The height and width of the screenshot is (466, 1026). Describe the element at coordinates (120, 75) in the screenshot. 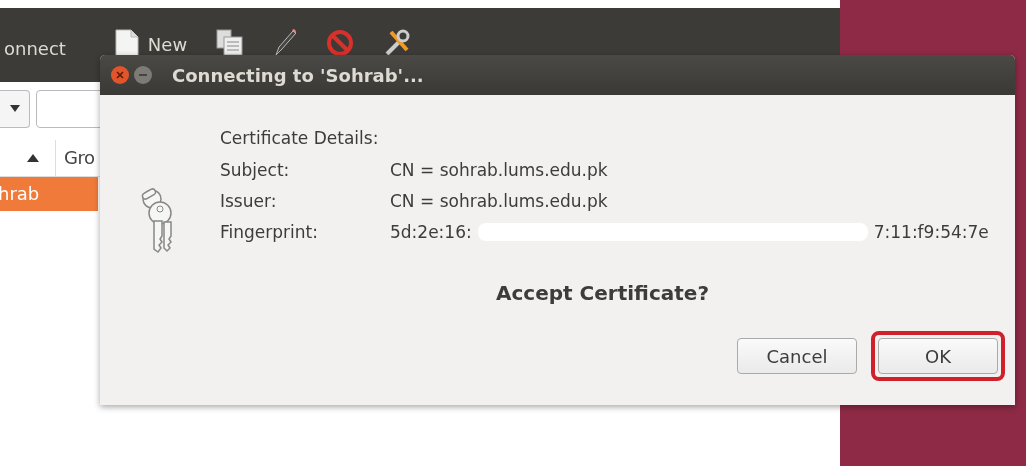

I see `close-icon` at that location.